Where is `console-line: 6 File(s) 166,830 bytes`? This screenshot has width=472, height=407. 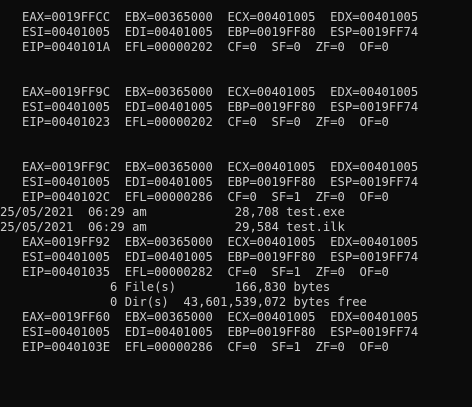
console-line: 6 File(s) 166,830 bytes is located at coordinates (165, 287).